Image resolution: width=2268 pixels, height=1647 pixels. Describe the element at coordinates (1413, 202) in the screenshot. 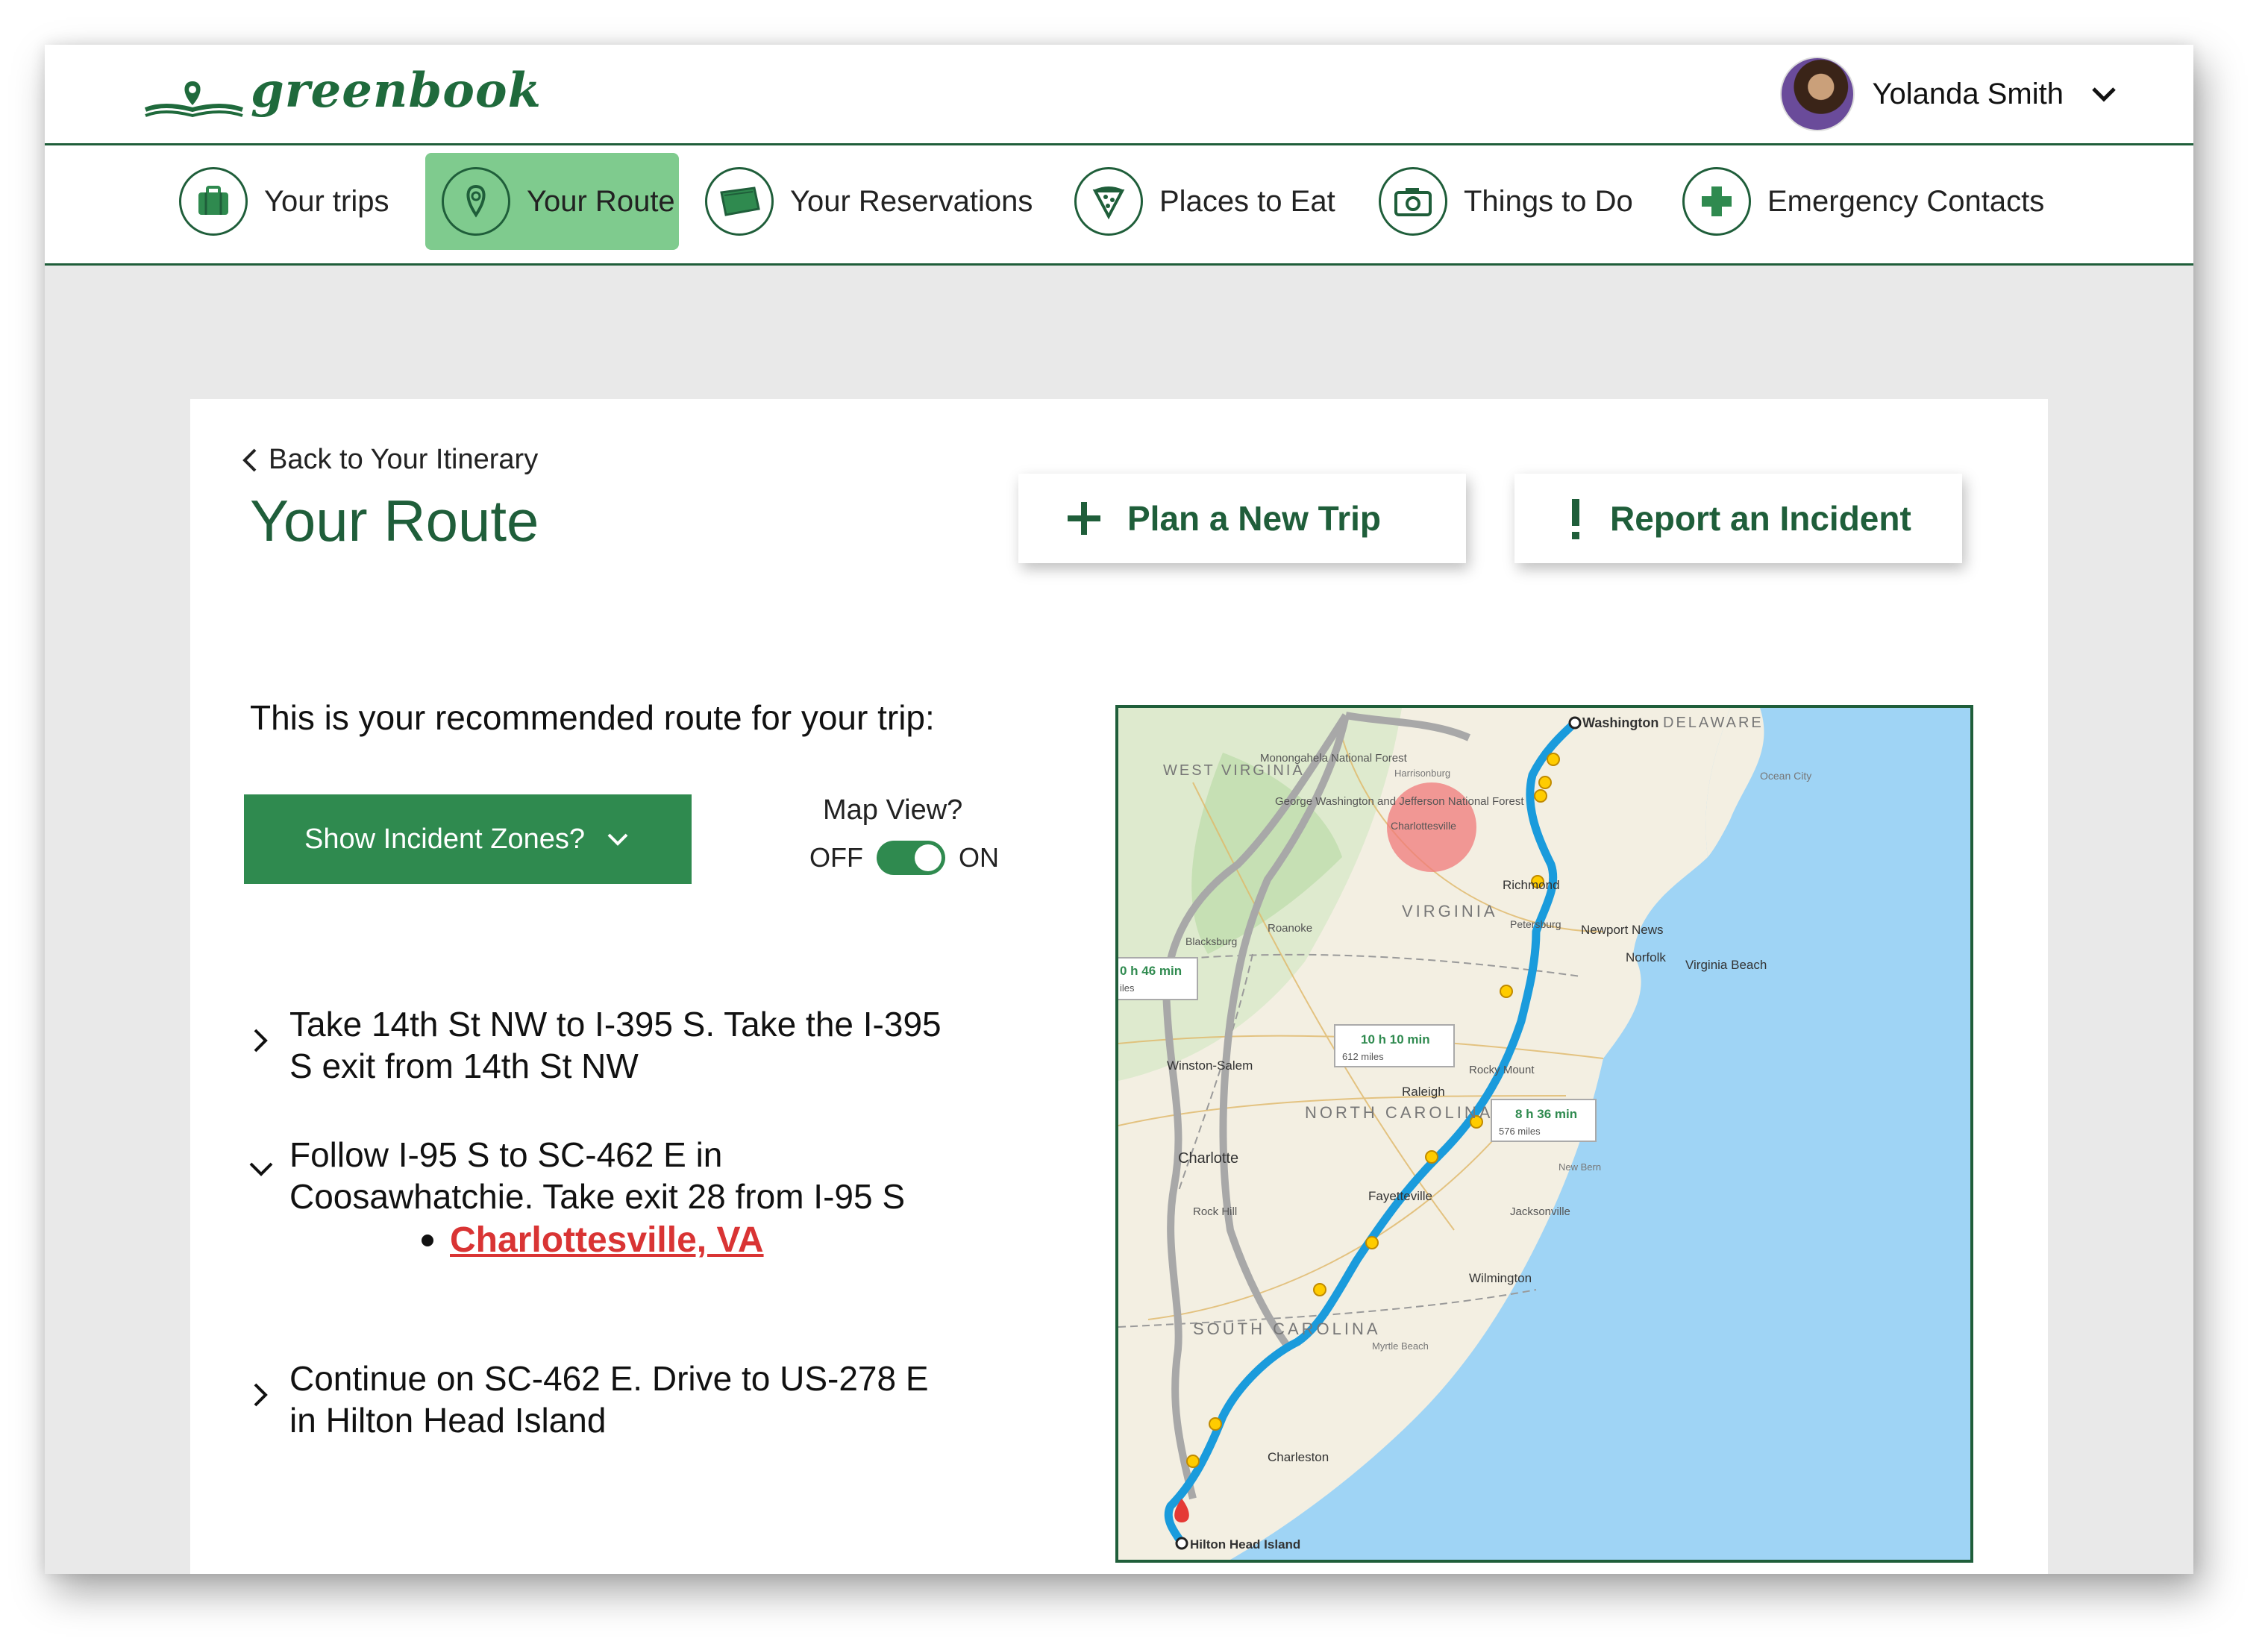

I see `camera-icon` at that location.